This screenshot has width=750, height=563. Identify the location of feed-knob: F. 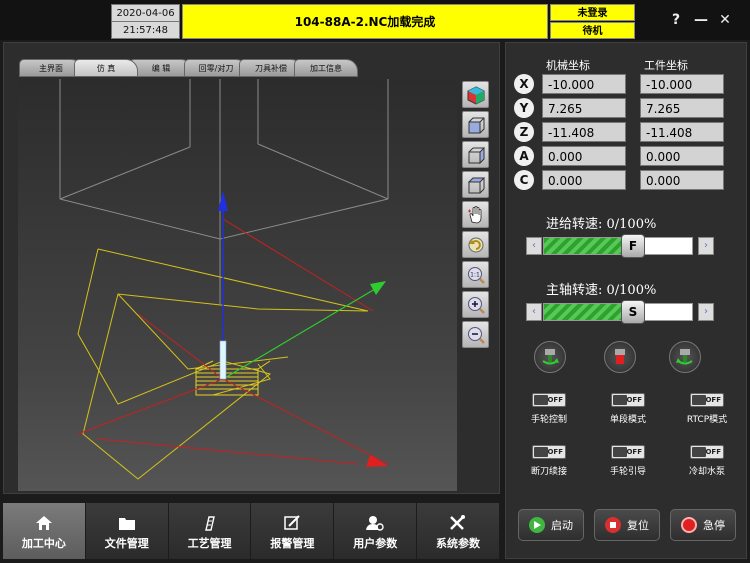
(633, 246).